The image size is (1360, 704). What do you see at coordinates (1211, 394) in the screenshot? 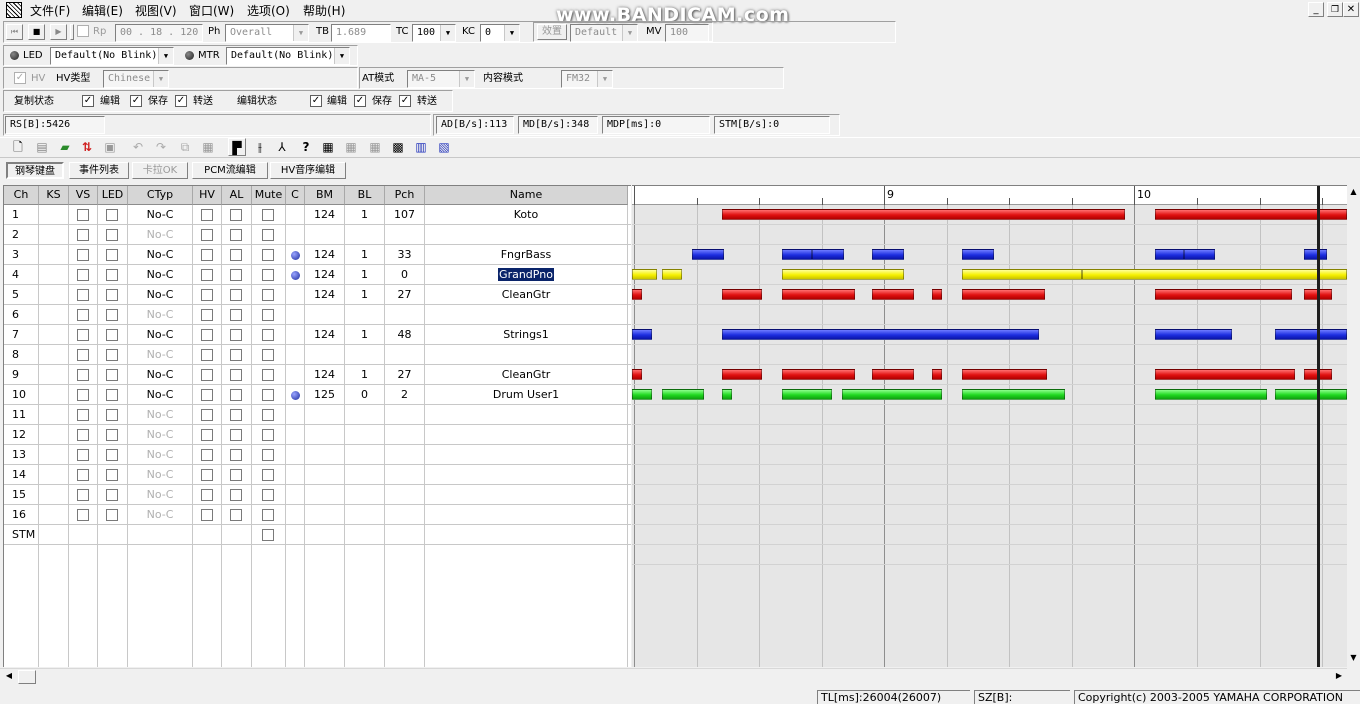
I see `note-block-green` at bounding box center [1211, 394].